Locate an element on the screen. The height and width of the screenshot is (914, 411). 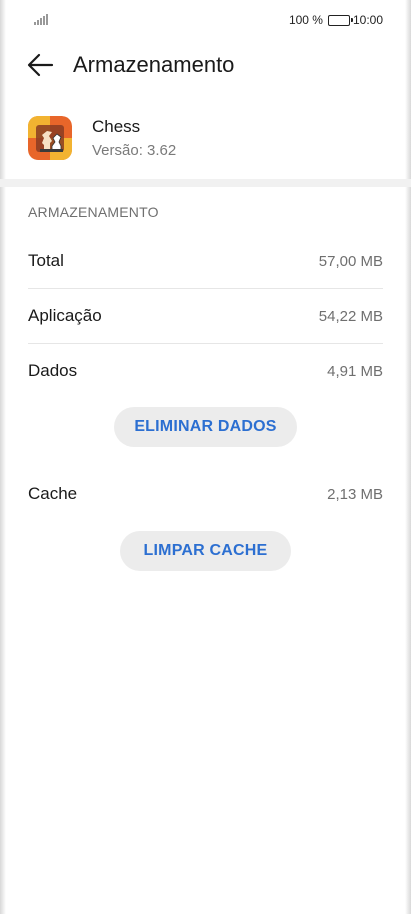
battery-icon is located at coordinates (340, 20).